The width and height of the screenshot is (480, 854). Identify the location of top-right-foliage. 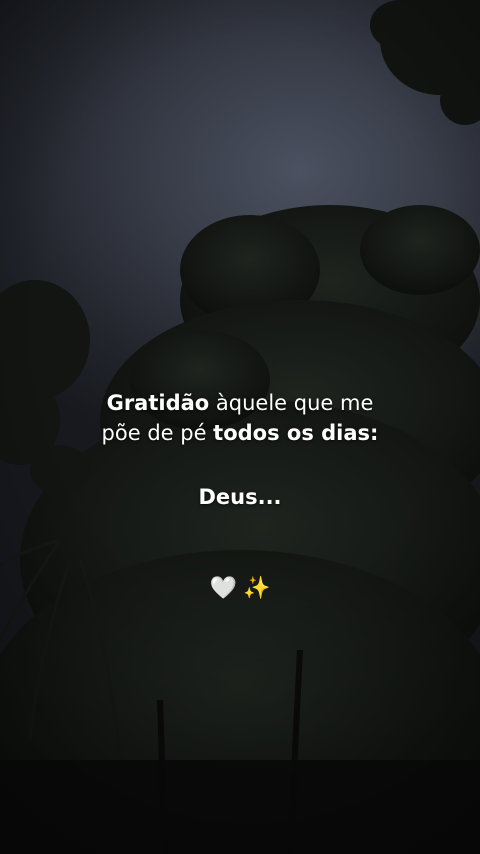
(425, 62).